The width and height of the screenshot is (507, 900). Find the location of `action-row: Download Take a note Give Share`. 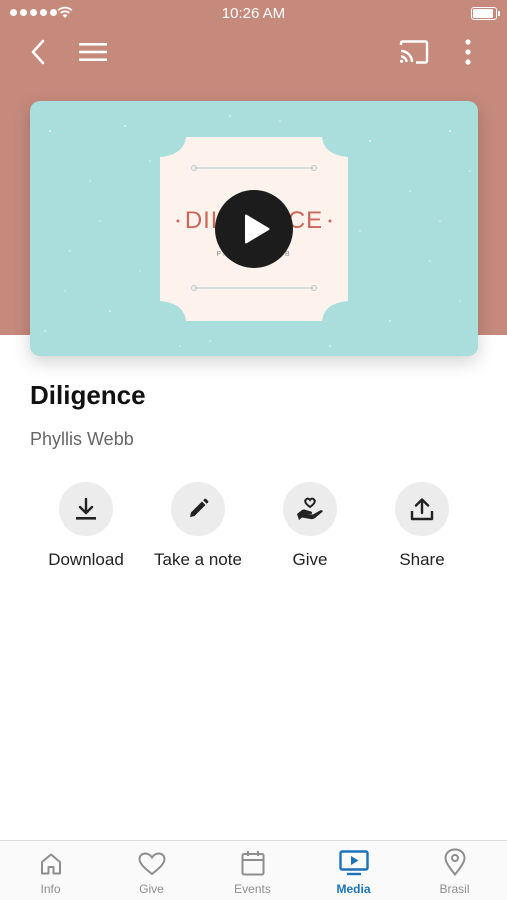

action-row: Download Take a note Give Share is located at coordinates (254, 532).